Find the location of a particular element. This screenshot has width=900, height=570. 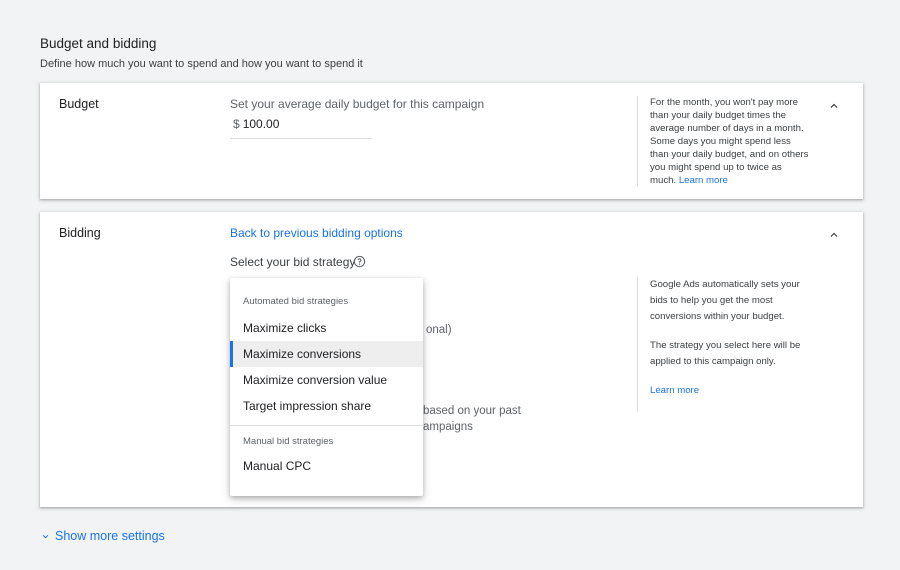

option-manual-cpc: Manual CPC is located at coordinates (326, 466).